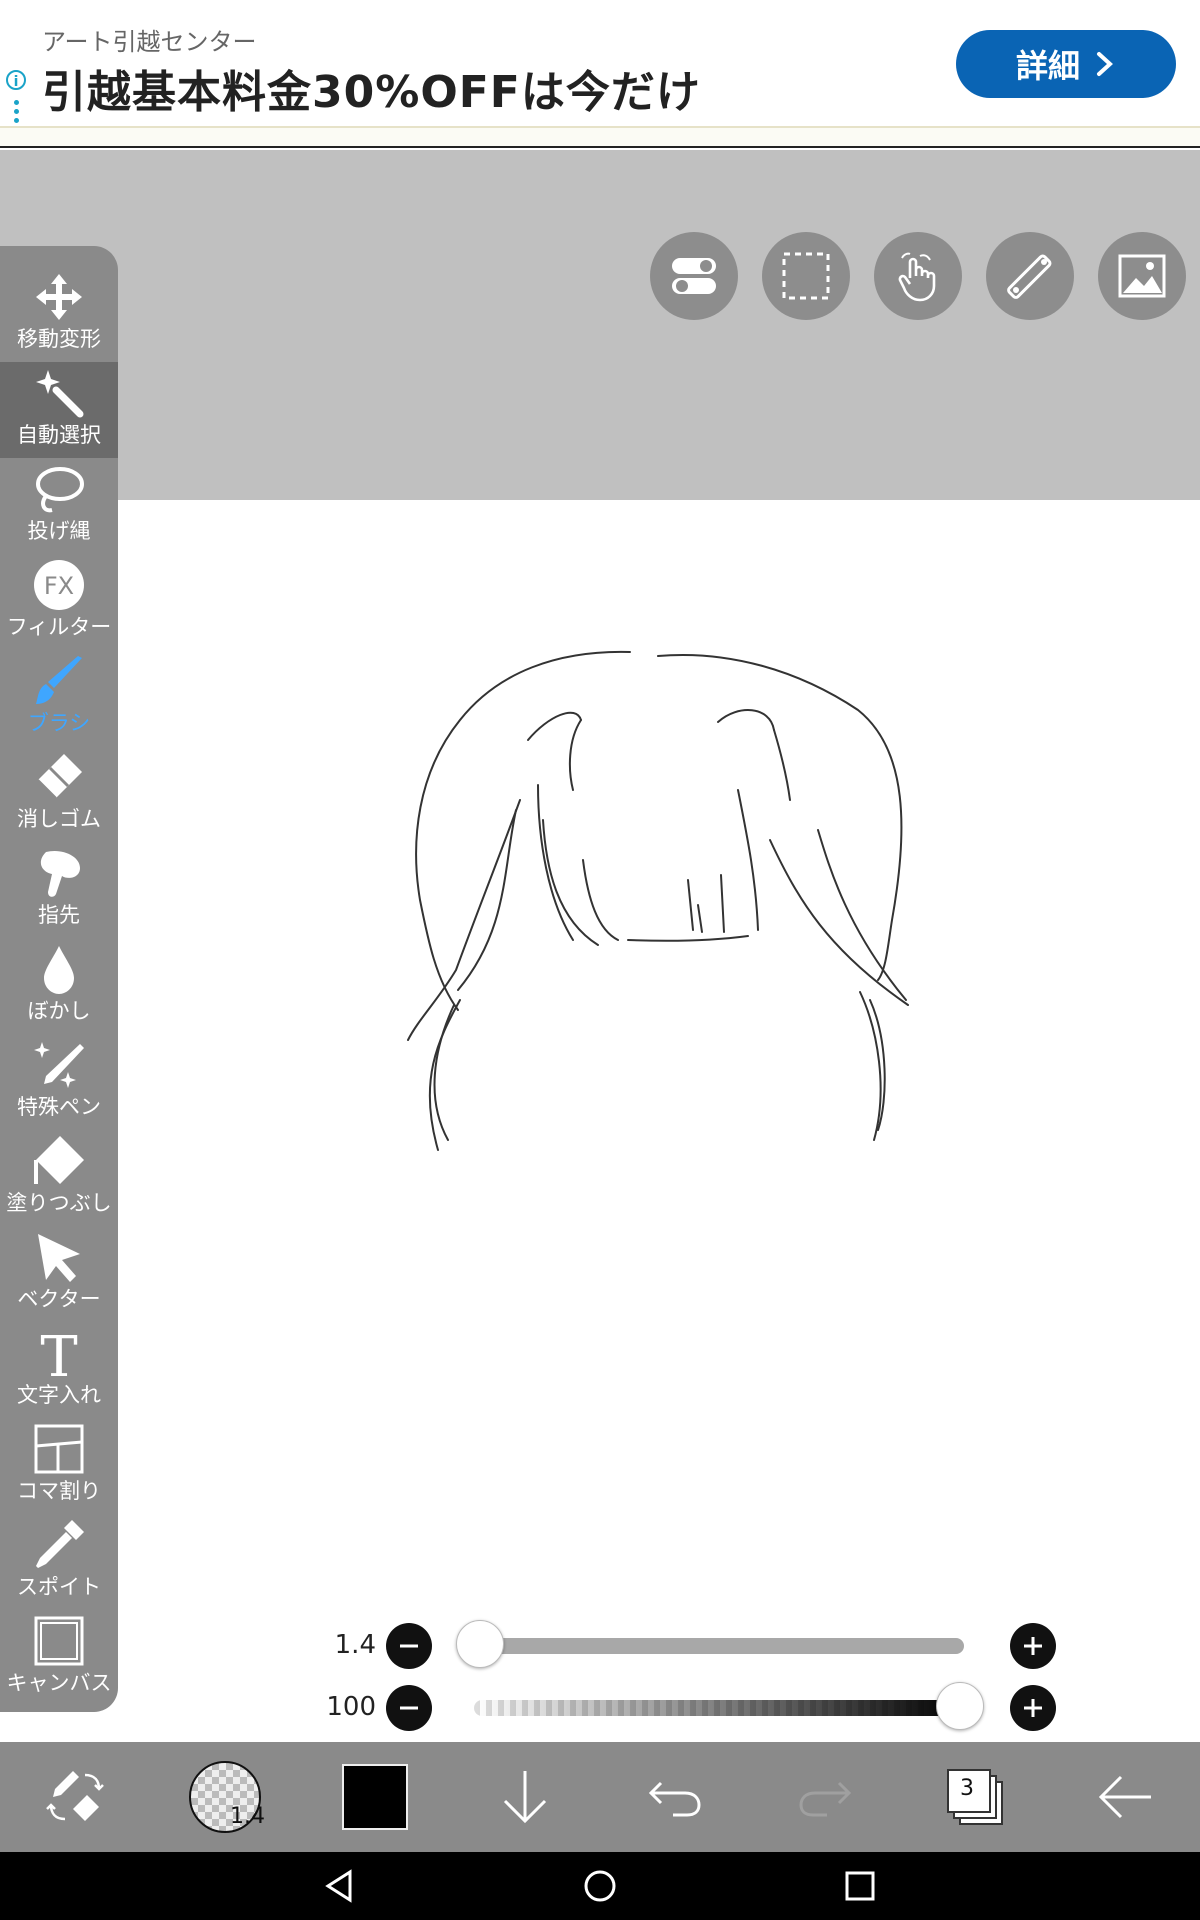  I want to click on tool-eyedropper: スポイト, so click(59, 1562).